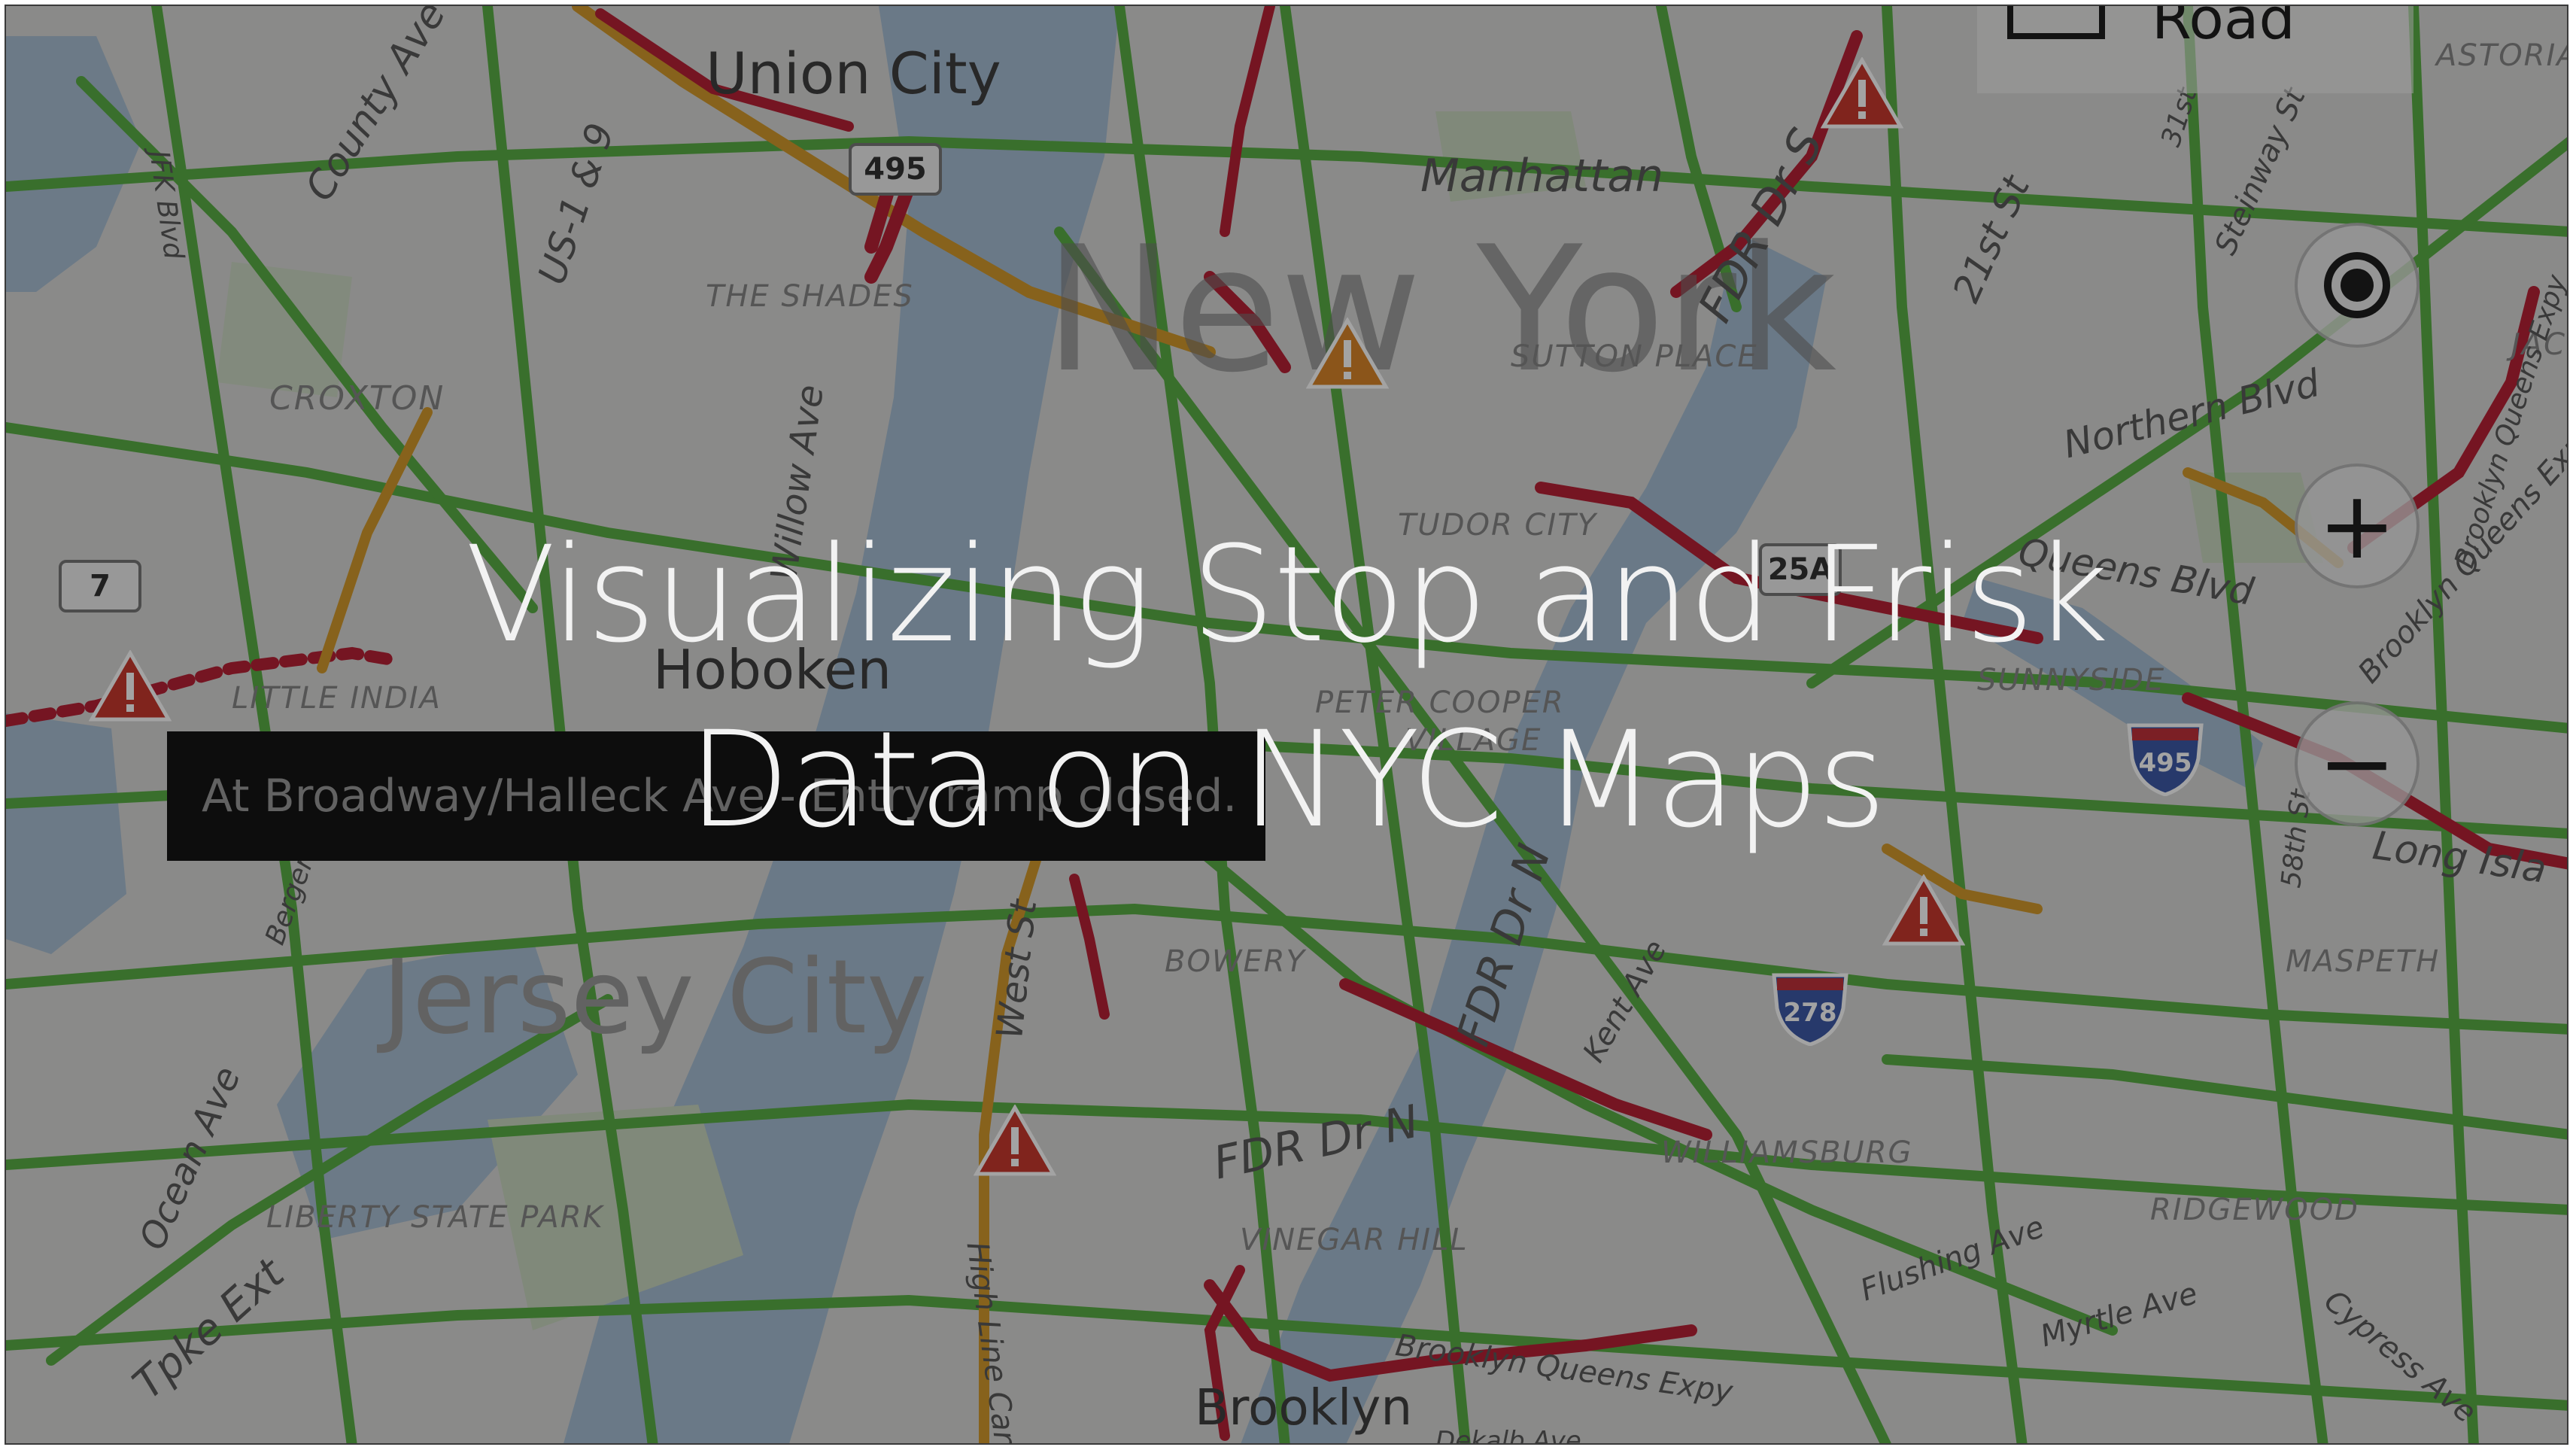  I want to click on slide-title-line-1: Visualizing Stop and Frisk, so click(1287, 595).